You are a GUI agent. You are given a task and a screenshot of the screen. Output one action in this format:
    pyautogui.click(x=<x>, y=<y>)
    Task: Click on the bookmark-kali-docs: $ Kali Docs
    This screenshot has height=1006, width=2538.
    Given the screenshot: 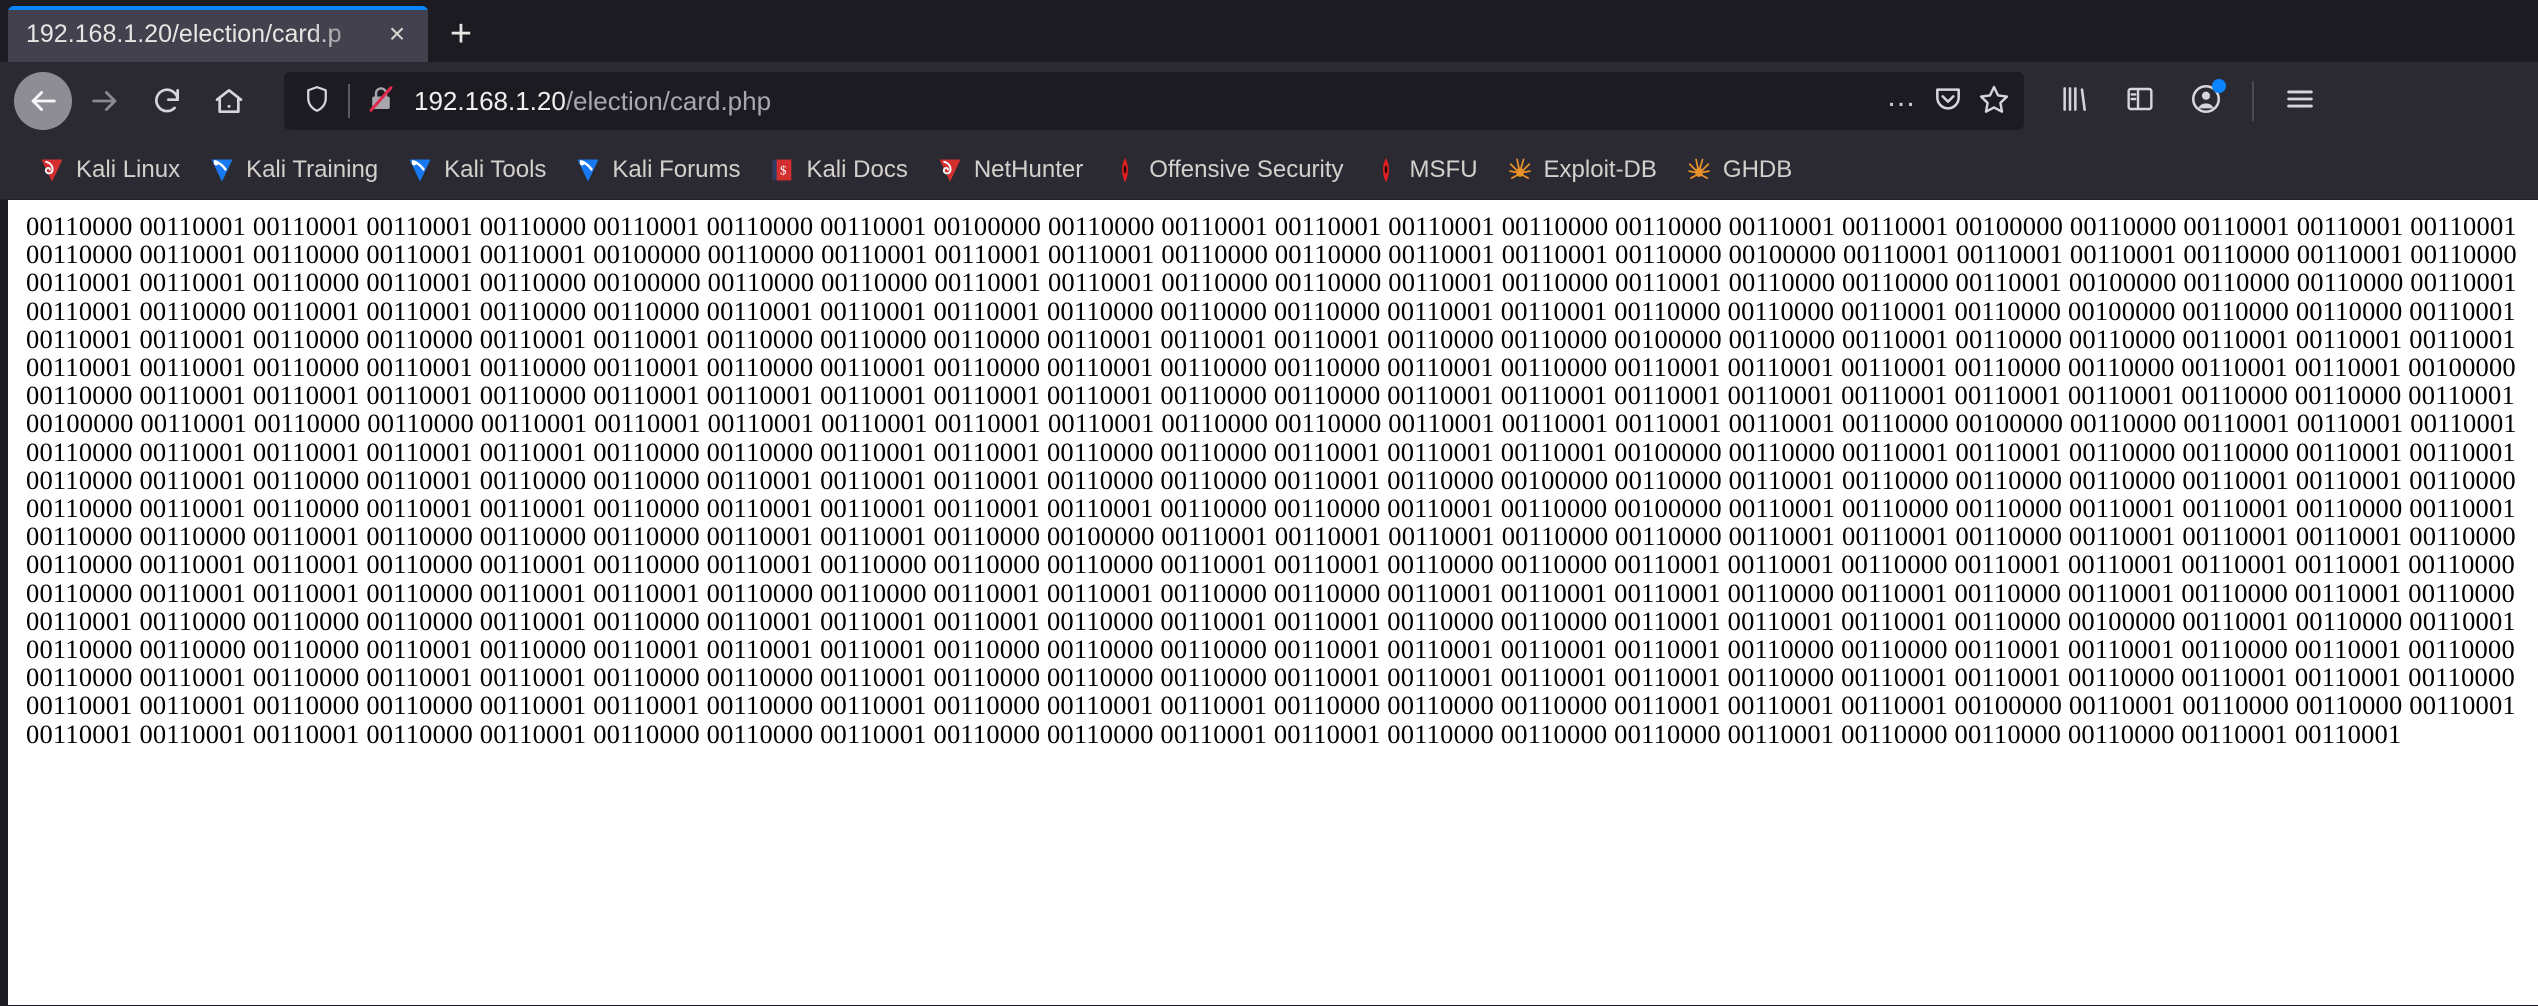 What is the action you would take?
    pyautogui.click(x=837, y=170)
    